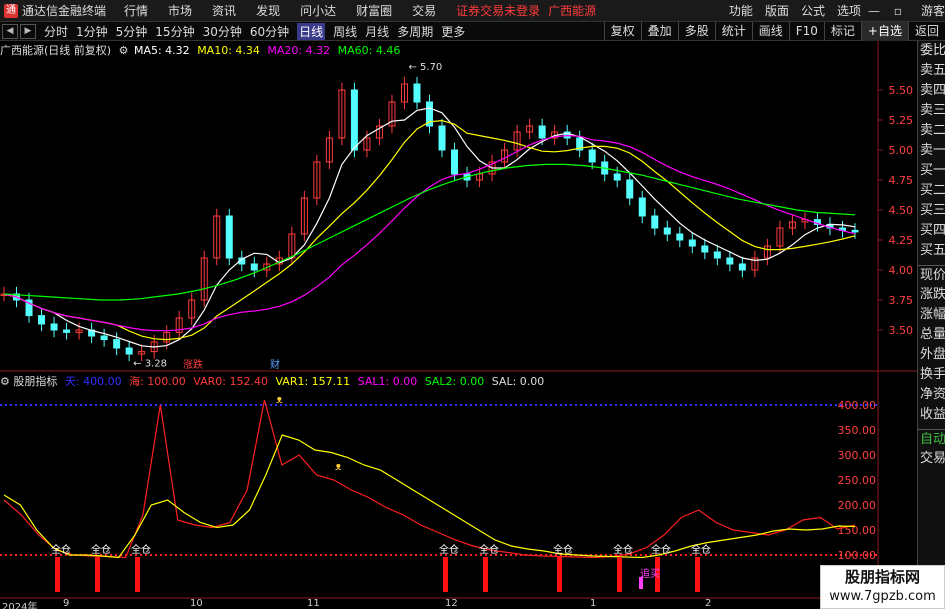 This screenshot has width=945, height=609. Describe the element at coordinates (708, 603) in the screenshot. I see `date-tick-label: 2` at that location.